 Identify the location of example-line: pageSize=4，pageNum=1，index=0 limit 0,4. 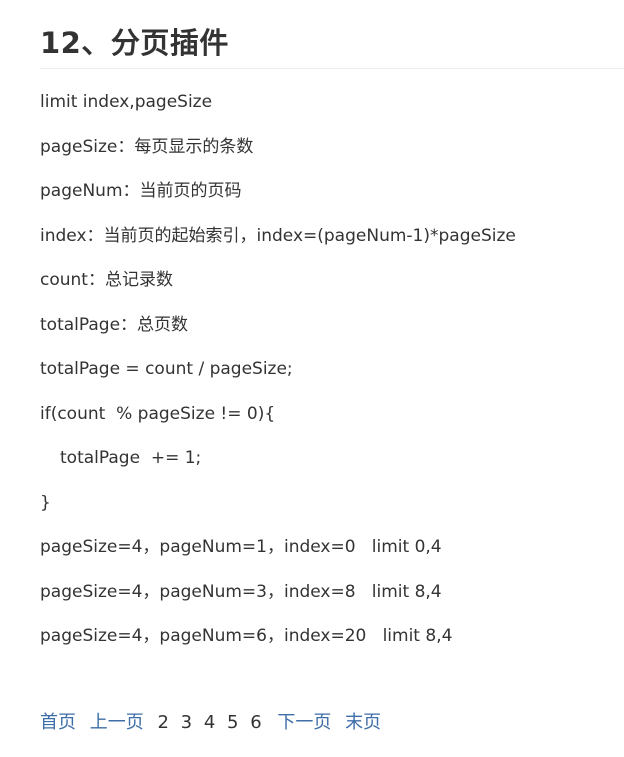
(241, 547).